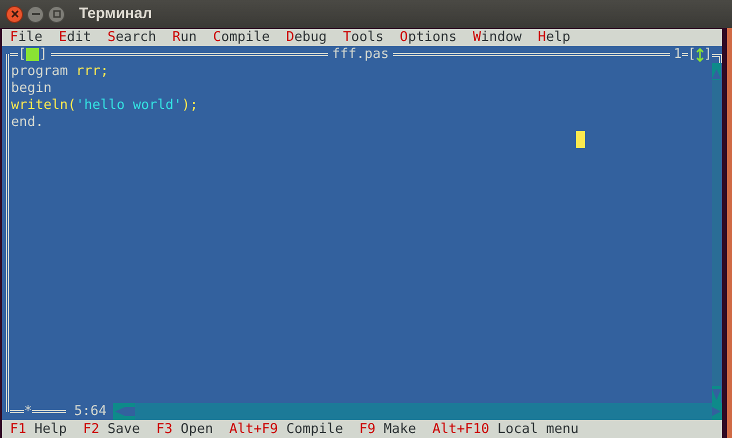  I want to click on shortcut-item: F1 Help, so click(38, 429).